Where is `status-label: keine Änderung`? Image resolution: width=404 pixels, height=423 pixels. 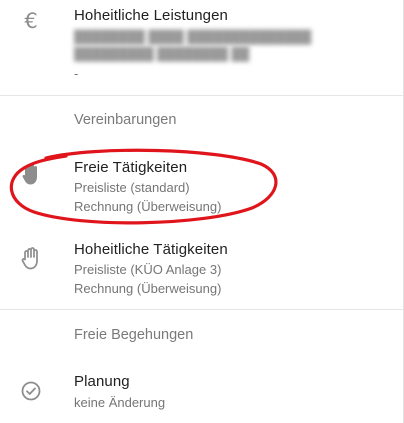
status-label: keine Änderung is located at coordinates (120, 402).